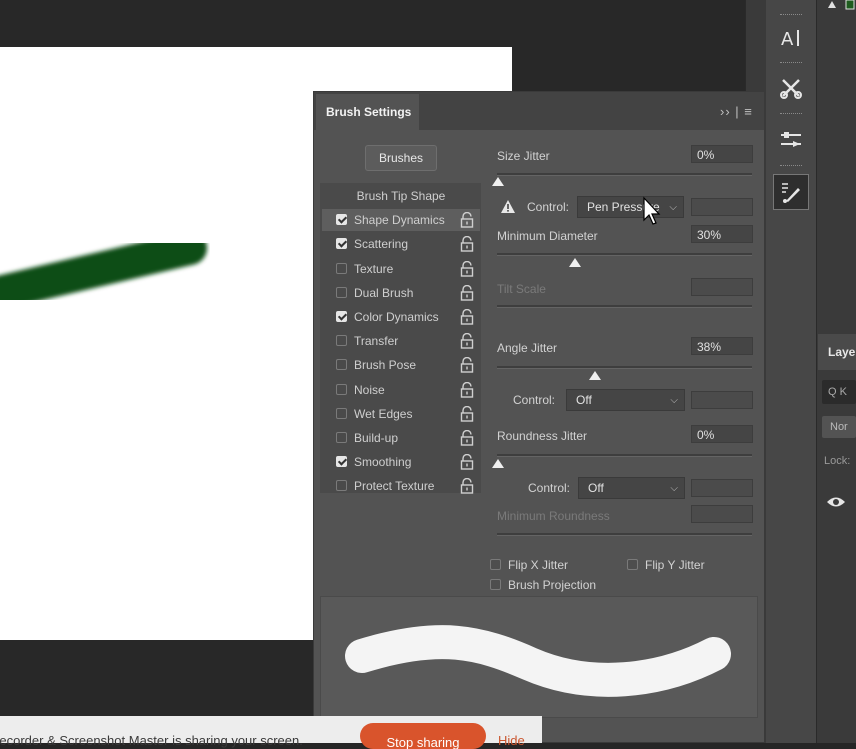  What do you see at coordinates (401, 158) in the screenshot?
I see `brushes-button: Brushes` at bounding box center [401, 158].